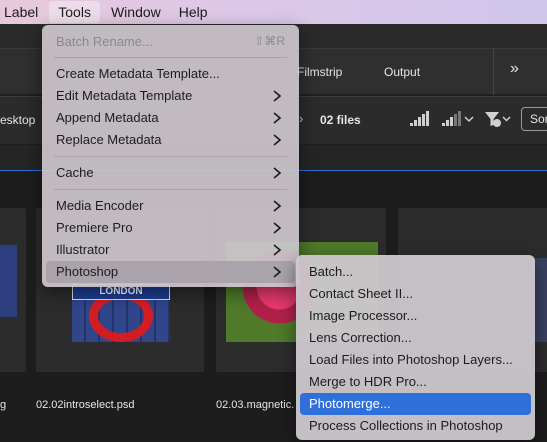  I want to click on menu-tools: Tools, so click(74, 12).